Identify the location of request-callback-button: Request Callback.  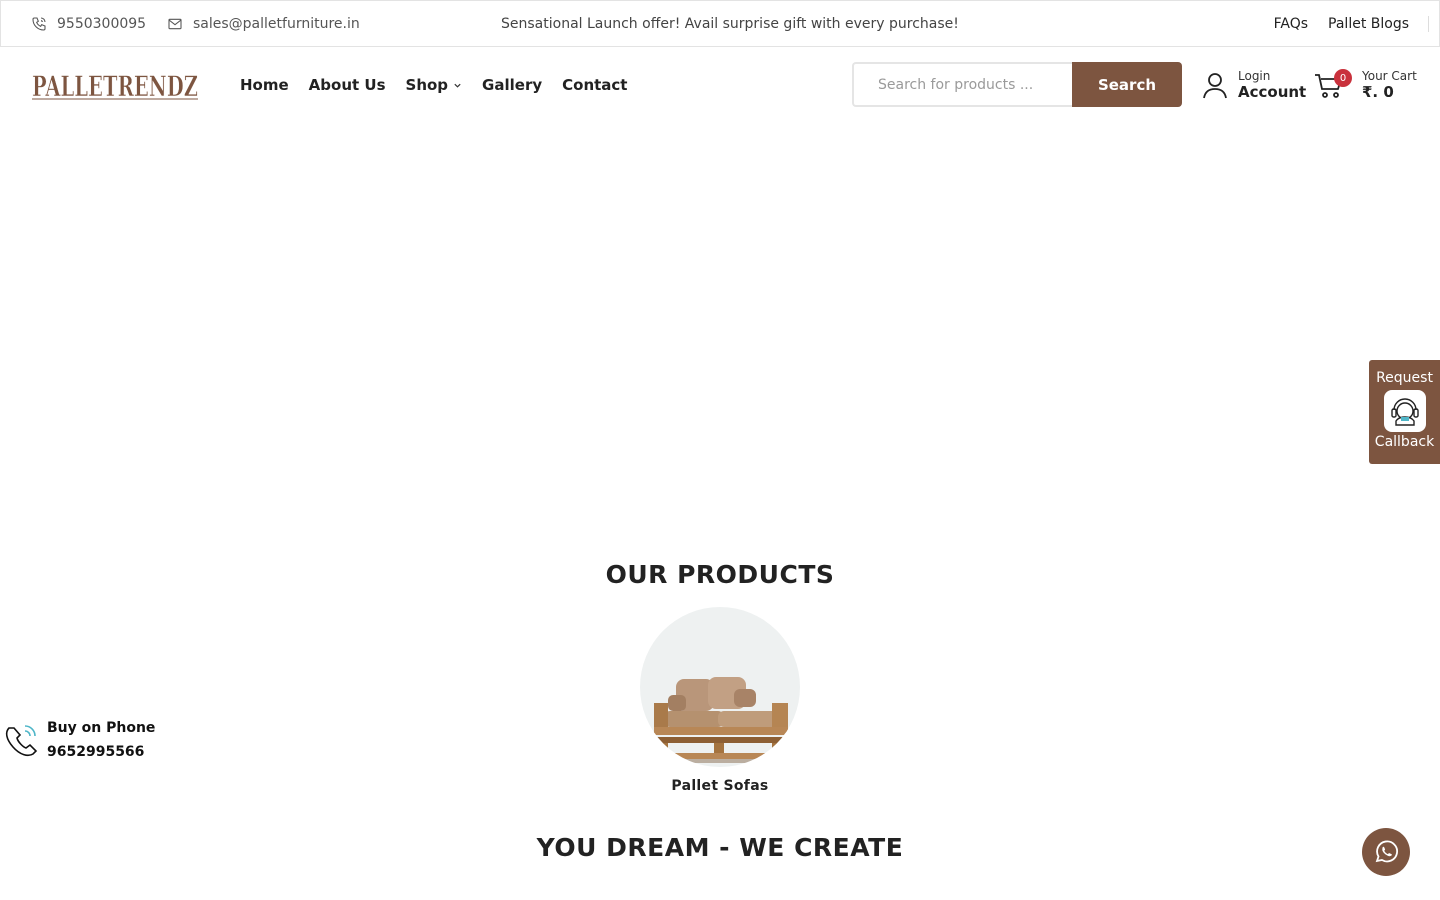
(1404, 412).